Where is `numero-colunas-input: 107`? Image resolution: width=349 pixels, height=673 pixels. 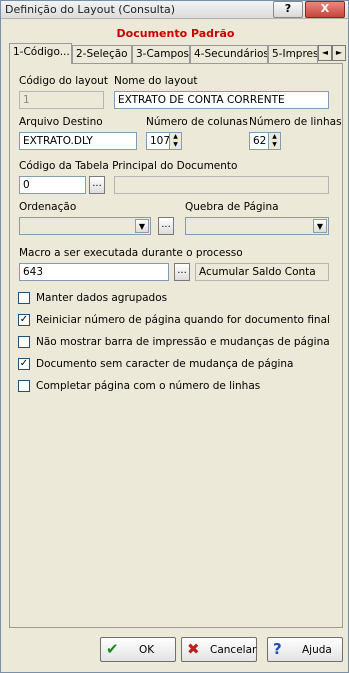
numero-colunas-input: 107 is located at coordinates (158, 141).